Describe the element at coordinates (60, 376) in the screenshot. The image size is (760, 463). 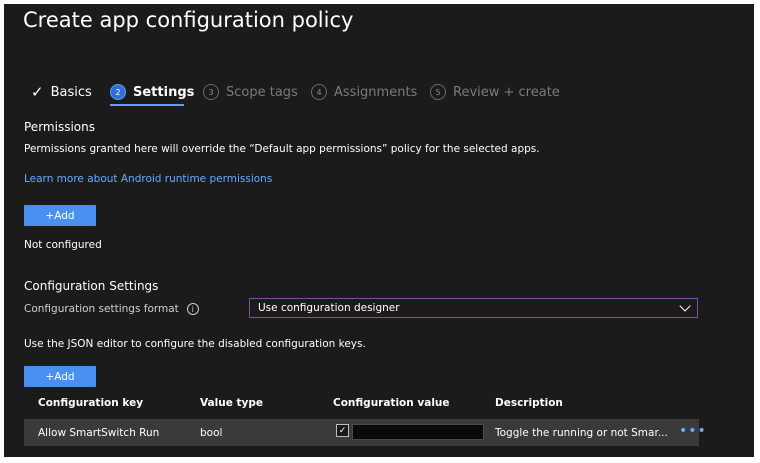
I see `add-configuration-button: +Add` at that location.